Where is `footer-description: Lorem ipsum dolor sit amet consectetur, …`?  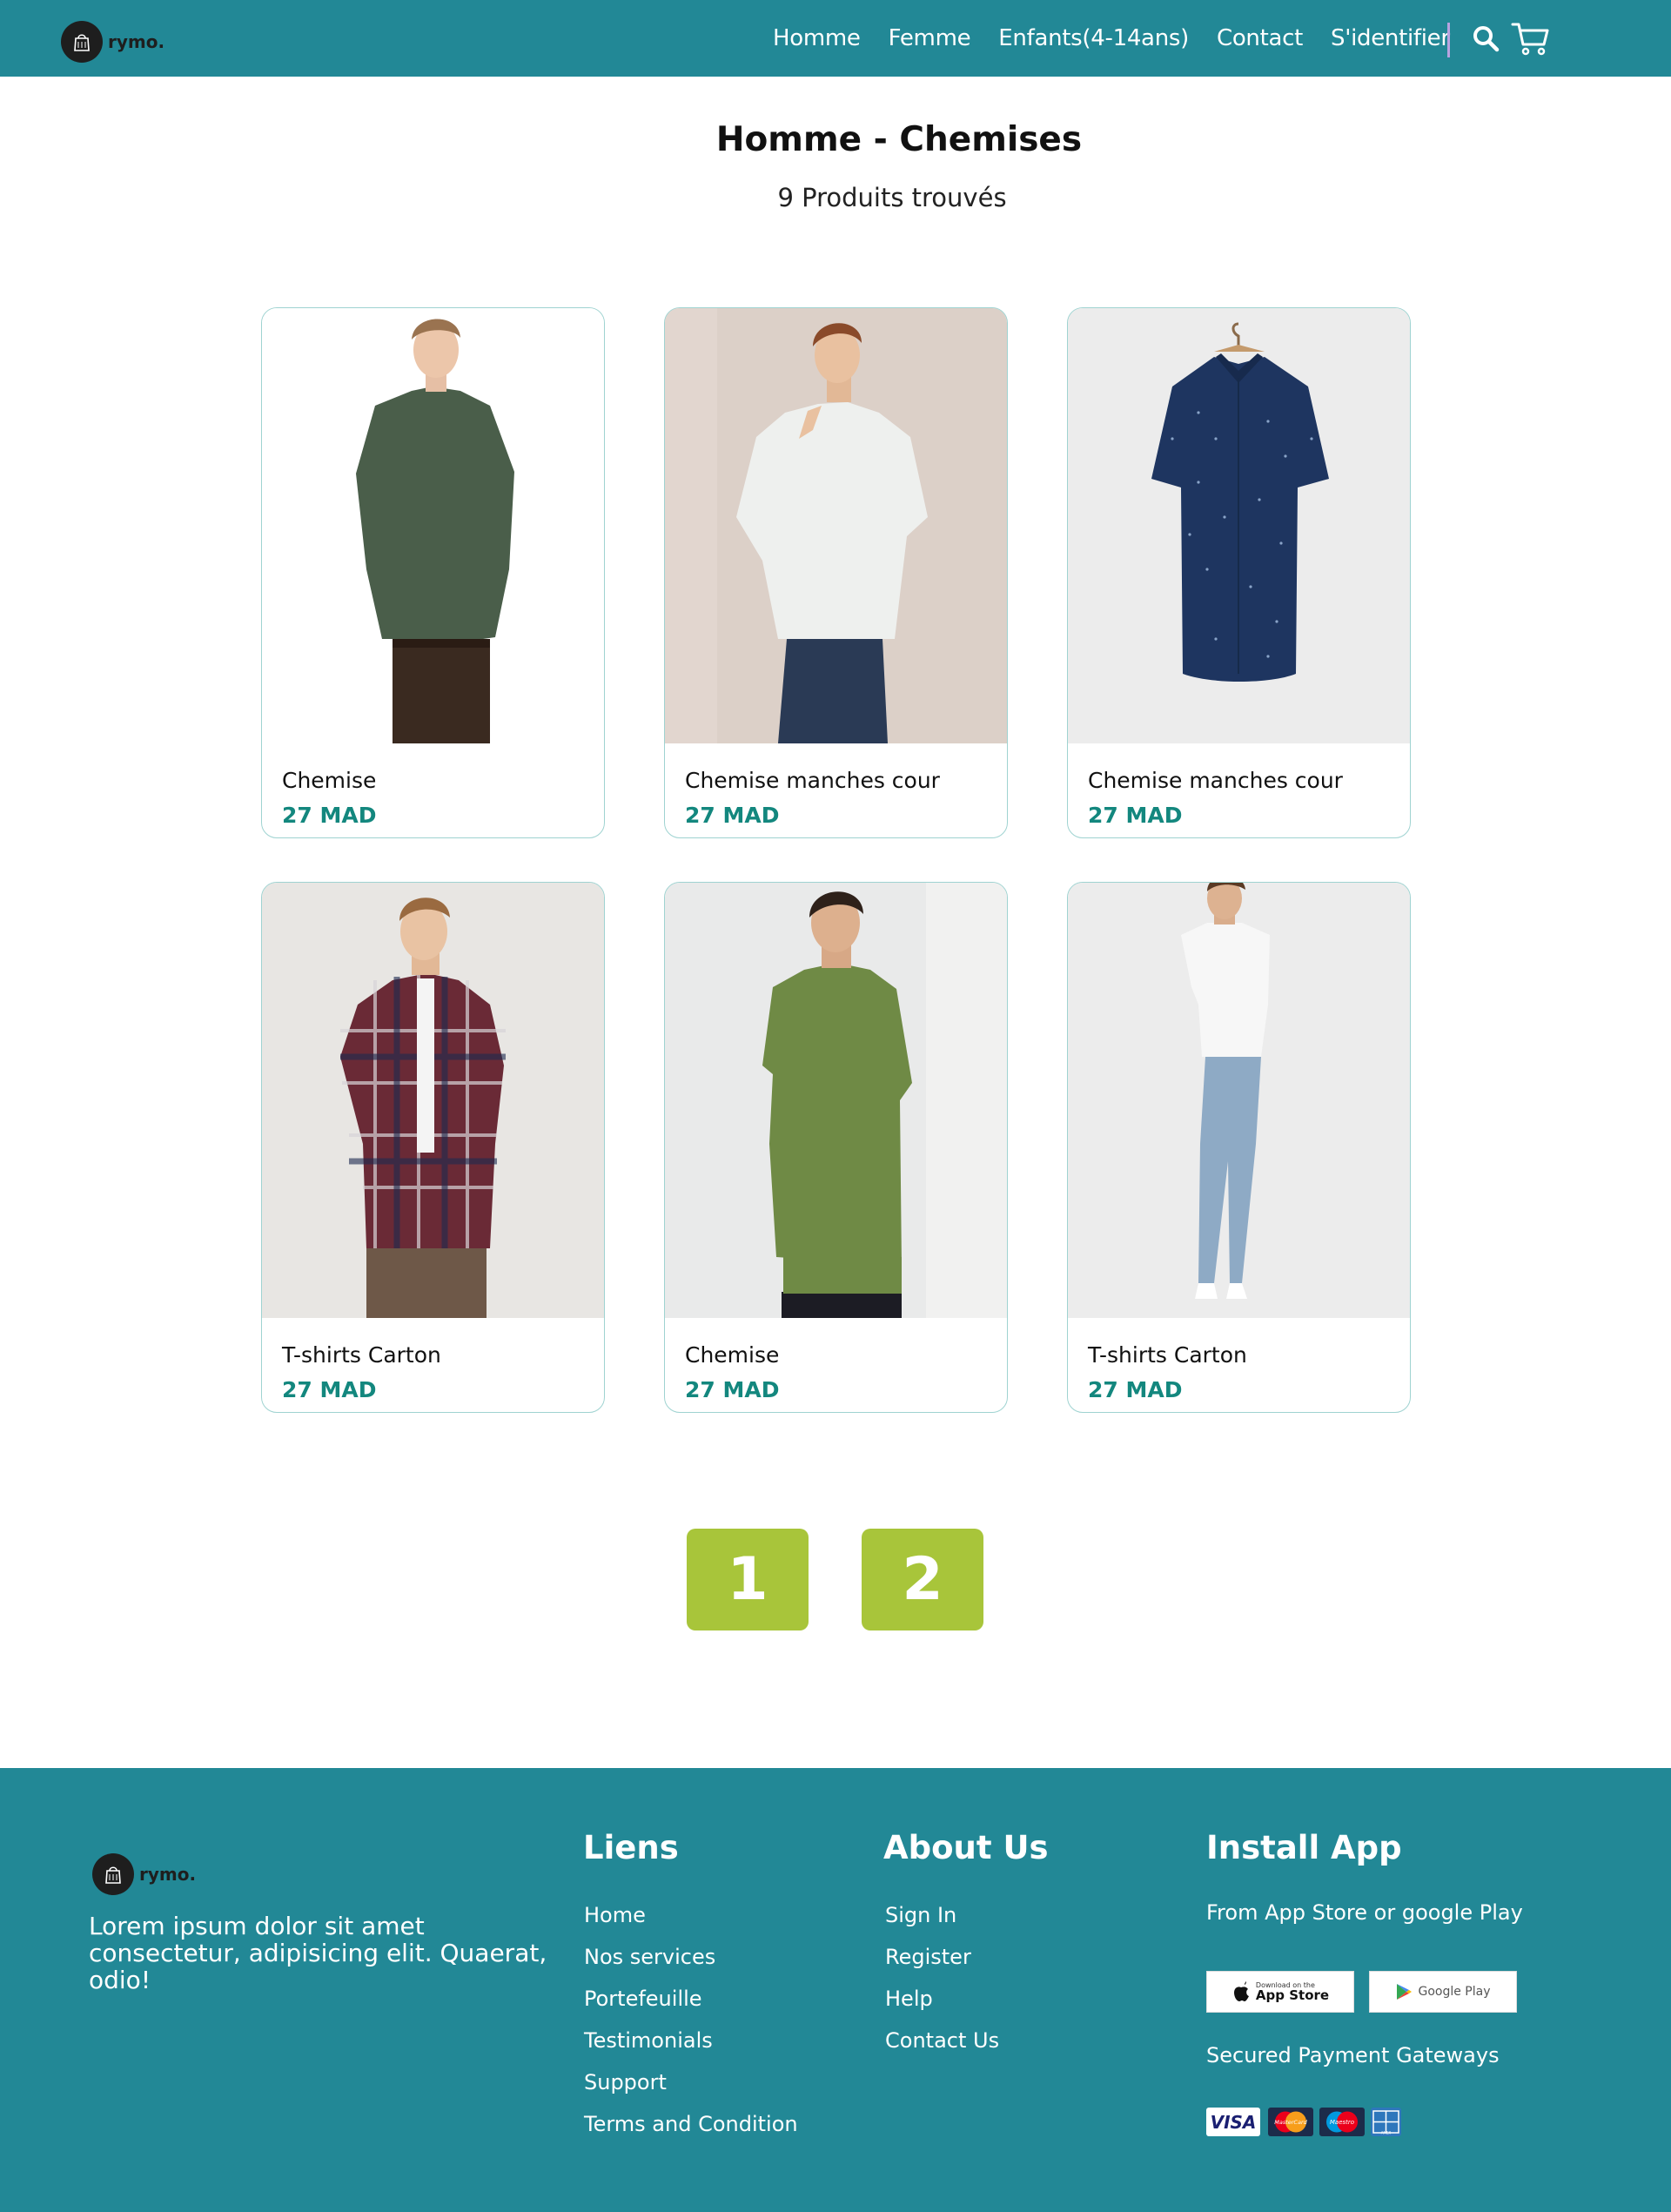 footer-description: Lorem ipsum dolor sit amet consectetur, … is located at coordinates (318, 1953).